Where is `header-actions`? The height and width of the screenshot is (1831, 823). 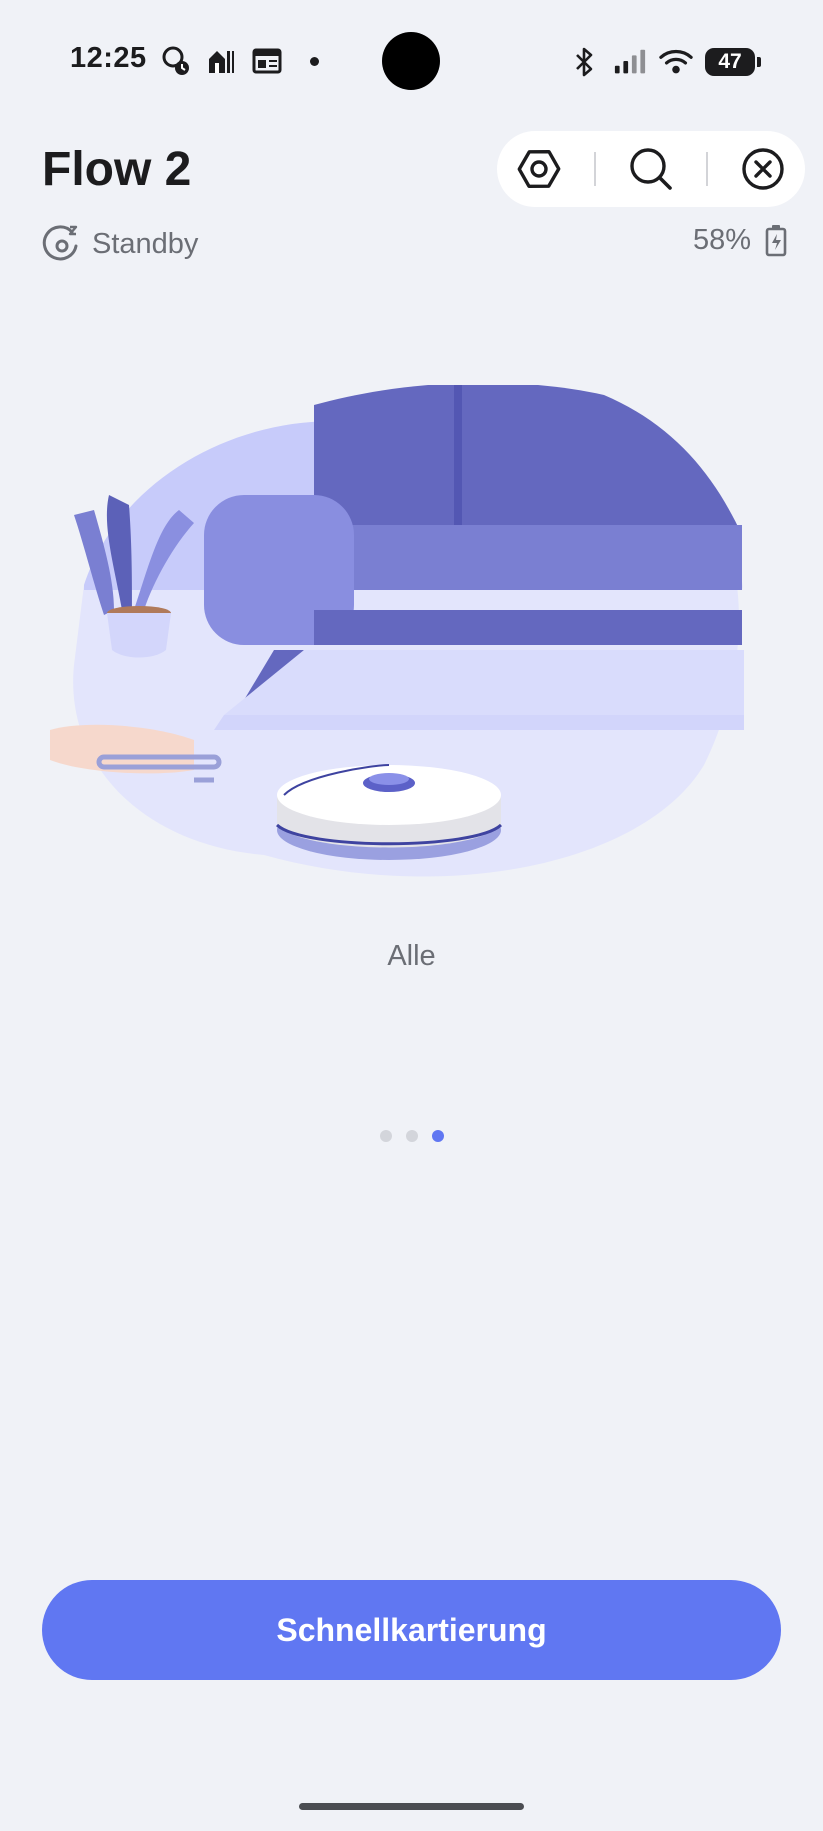 header-actions is located at coordinates (651, 169).